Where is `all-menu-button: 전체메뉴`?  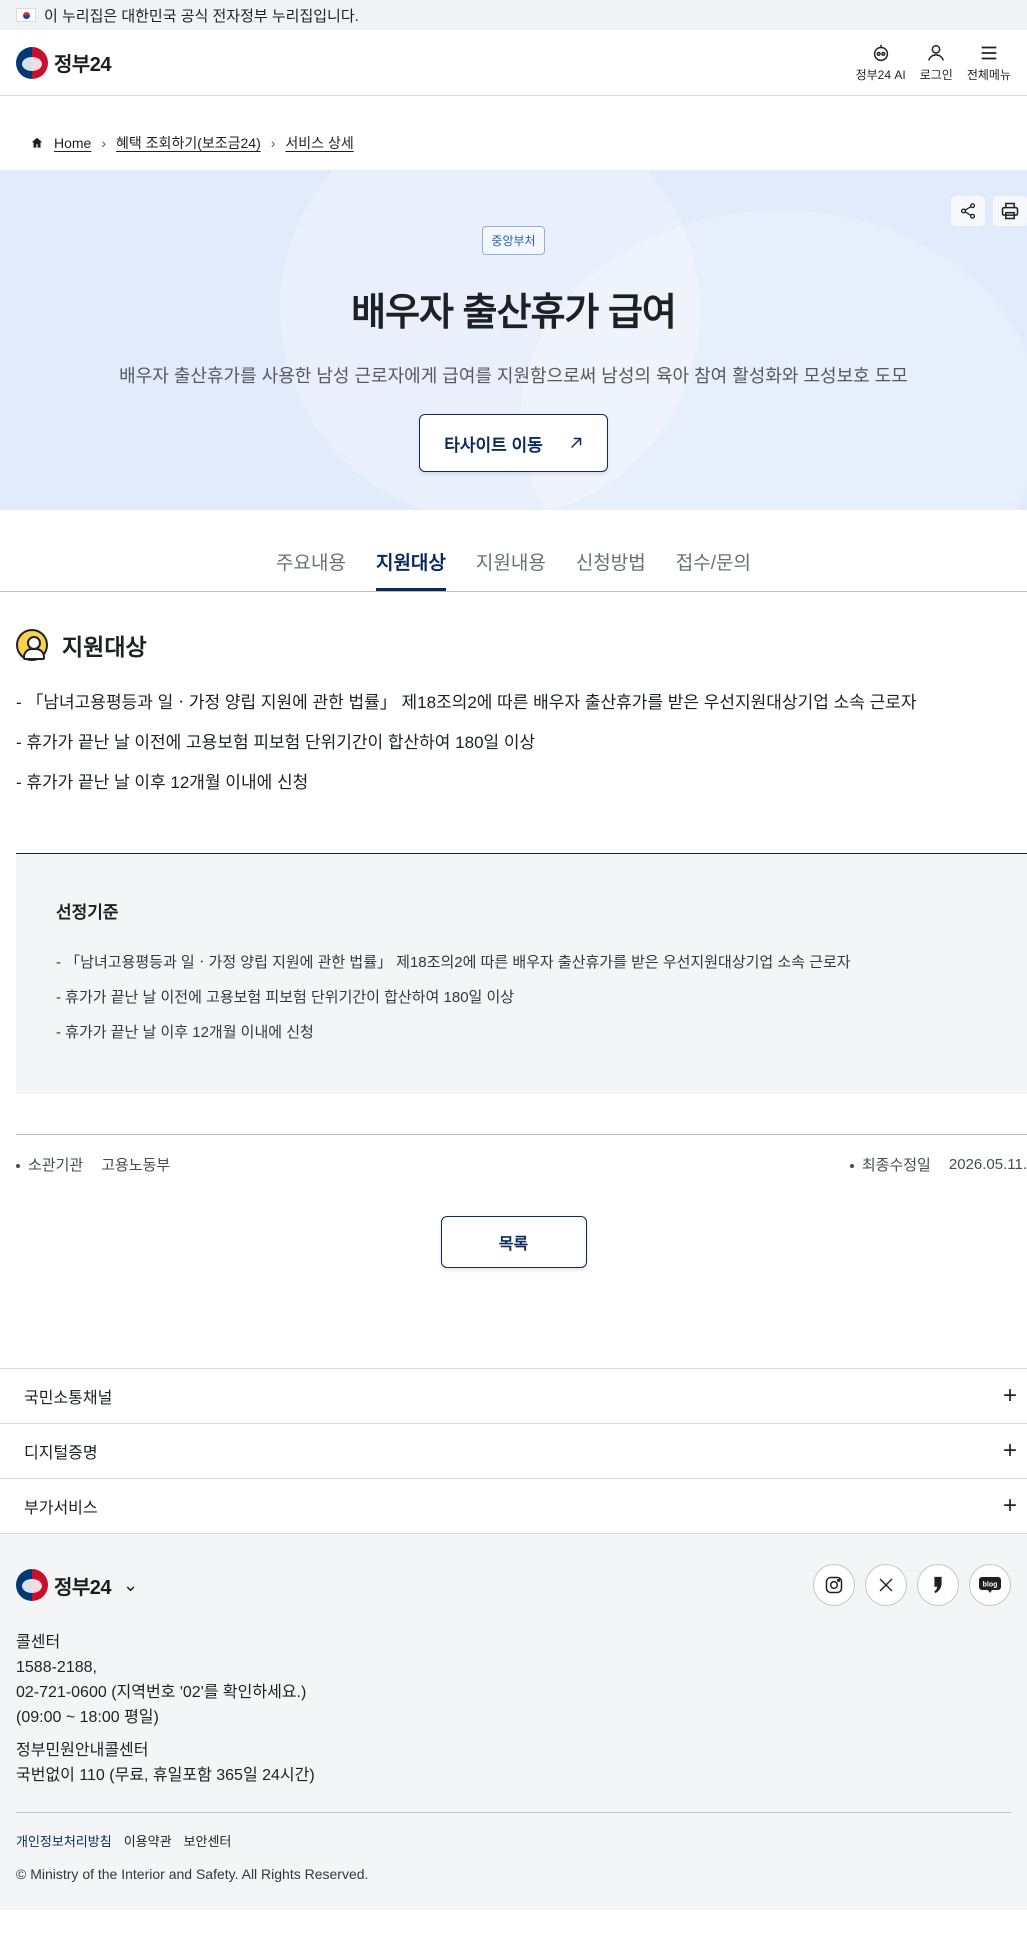
all-menu-button: 전체메뉴 is located at coordinates (989, 62).